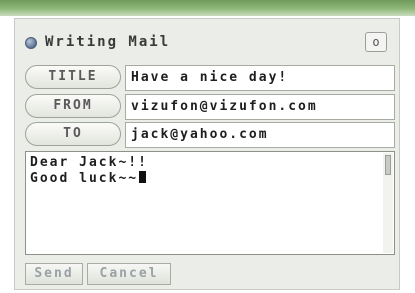  What do you see at coordinates (260, 135) in the screenshot?
I see `to-field: jack@yahoo.com` at bounding box center [260, 135].